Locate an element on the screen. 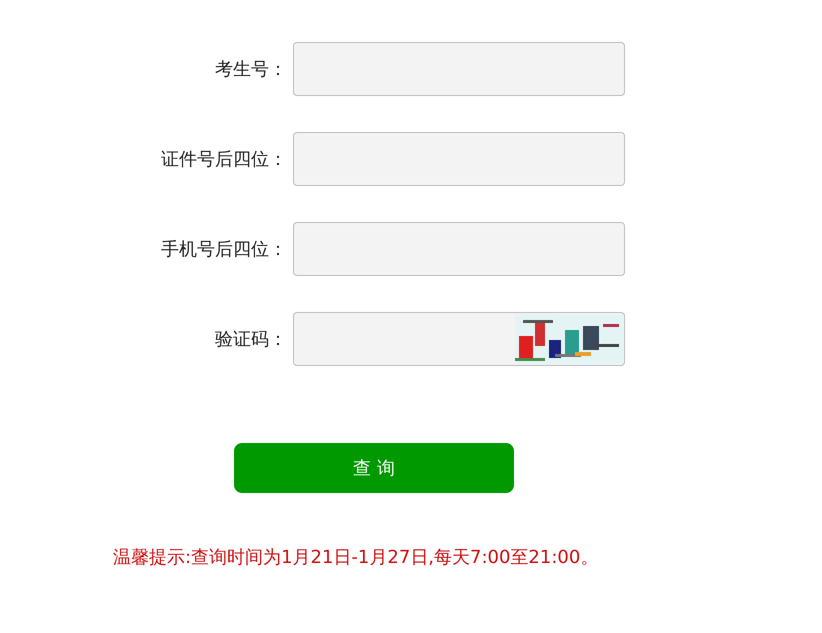  field-label: 考生号： is located at coordinates (251, 69).